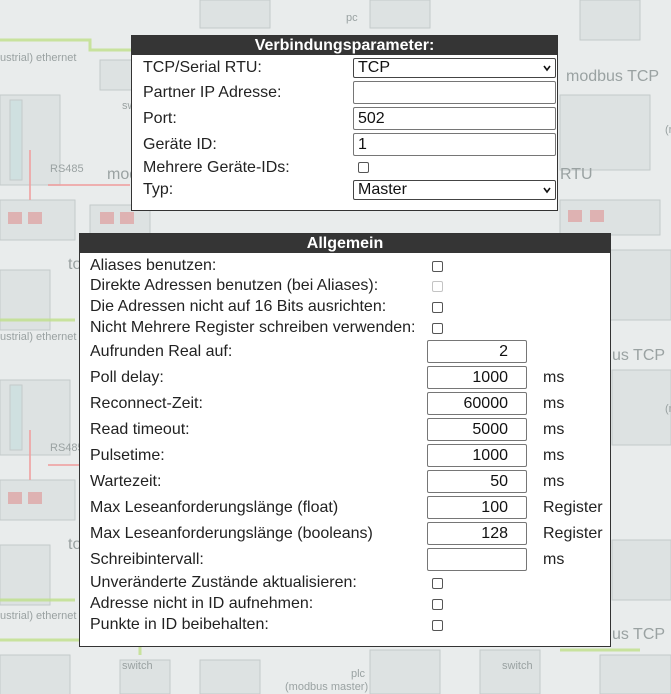  Describe the element at coordinates (140, 429) in the screenshot. I see `read-timeout-label: Read timeout:` at that location.